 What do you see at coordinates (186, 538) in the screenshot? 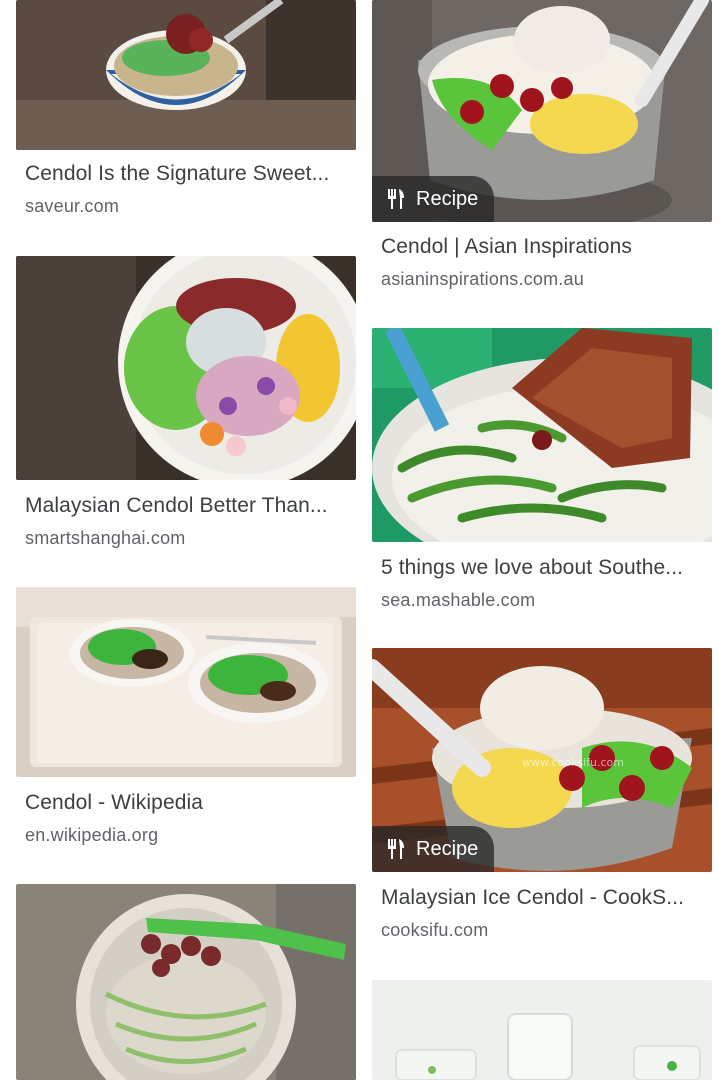
I see `result-source: smartshanghai.com` at bounding box center [186, 538].